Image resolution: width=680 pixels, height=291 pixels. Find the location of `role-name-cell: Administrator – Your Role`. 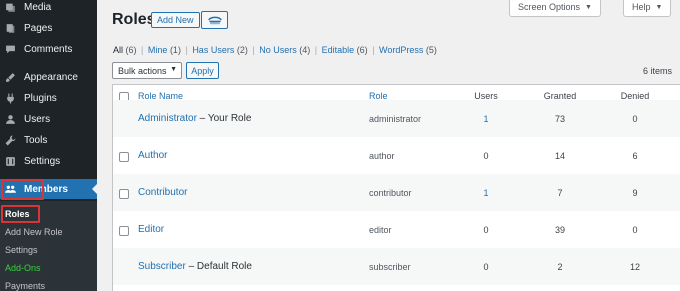

role-name-cell: Administrator – Your Role is located at coordinates (194, 118).